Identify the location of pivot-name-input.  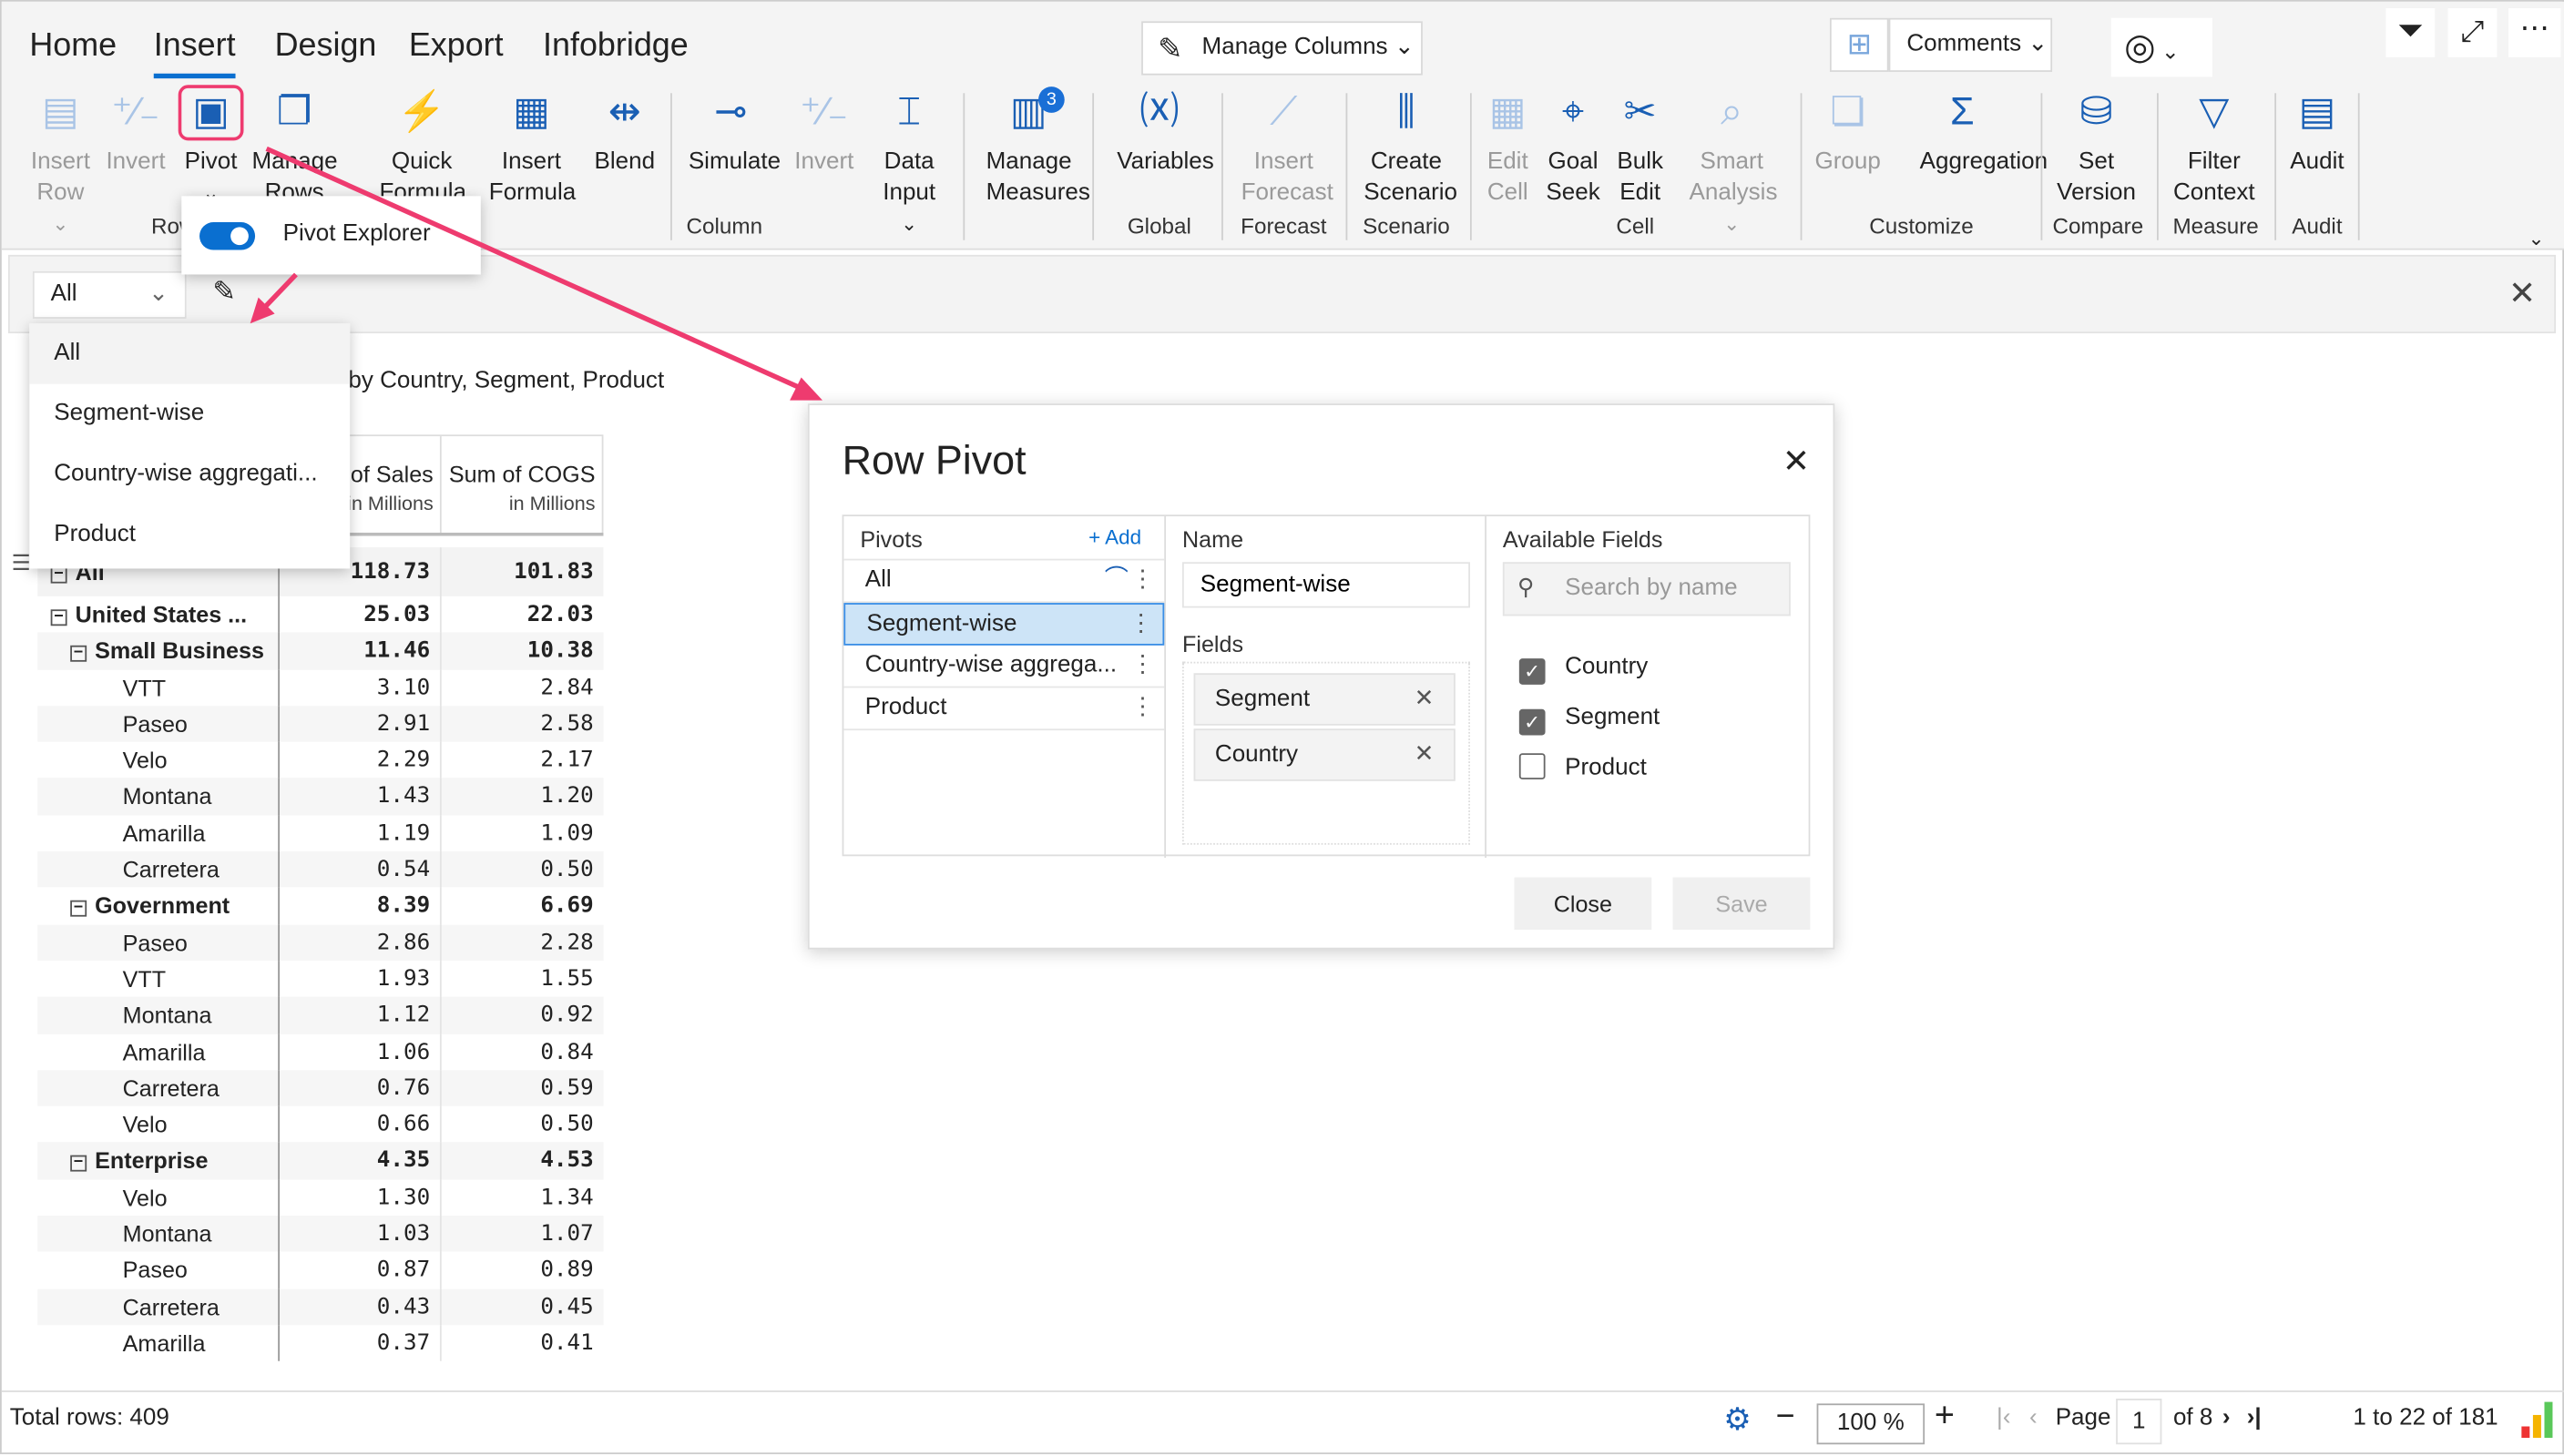
(1326, 585).